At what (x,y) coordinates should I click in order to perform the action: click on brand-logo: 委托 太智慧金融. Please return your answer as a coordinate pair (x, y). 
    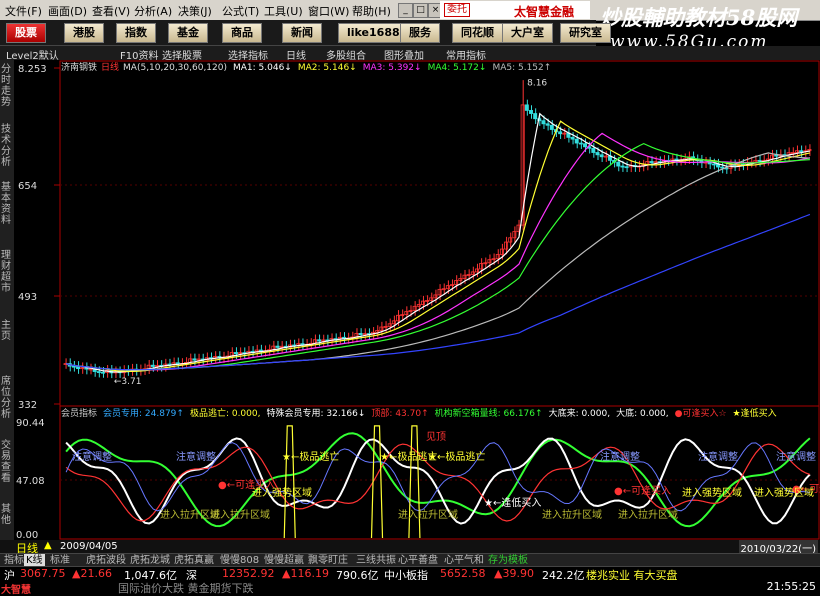
    Looking at the image, I should click on (515, 10).